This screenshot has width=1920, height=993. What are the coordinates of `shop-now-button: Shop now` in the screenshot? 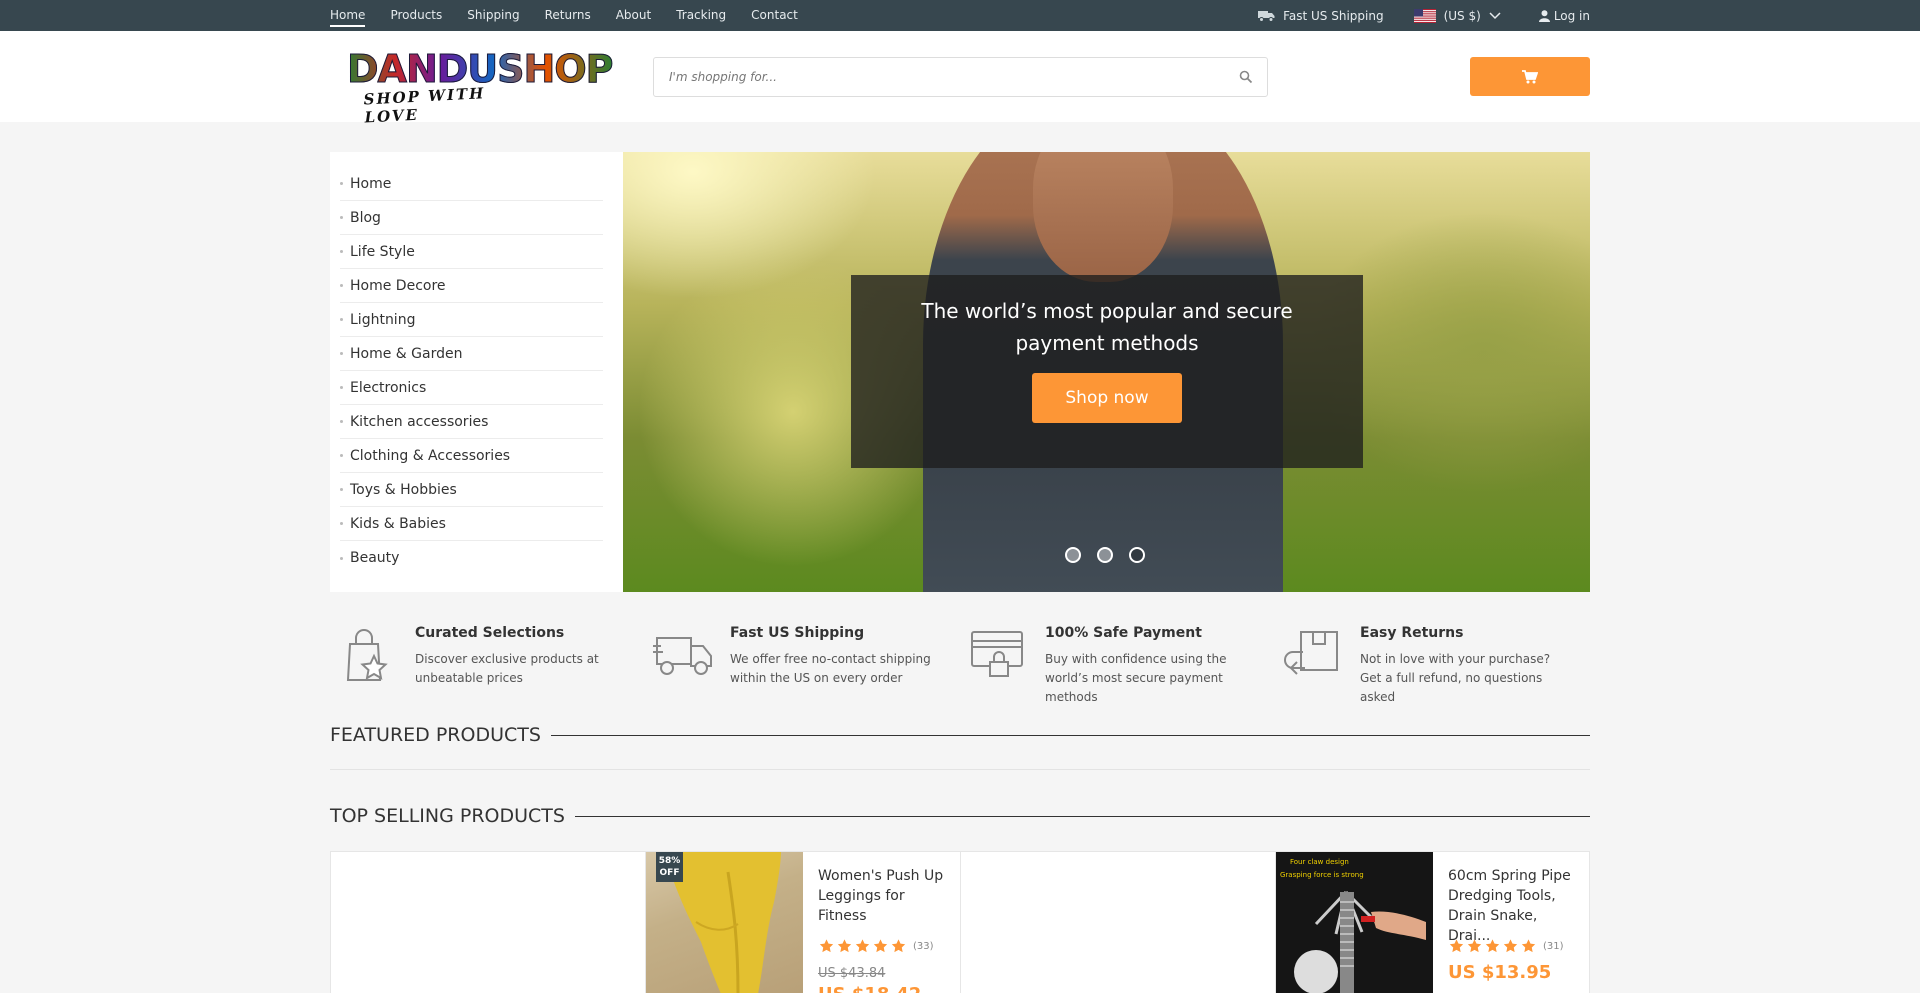 It's located at (1107, 398).